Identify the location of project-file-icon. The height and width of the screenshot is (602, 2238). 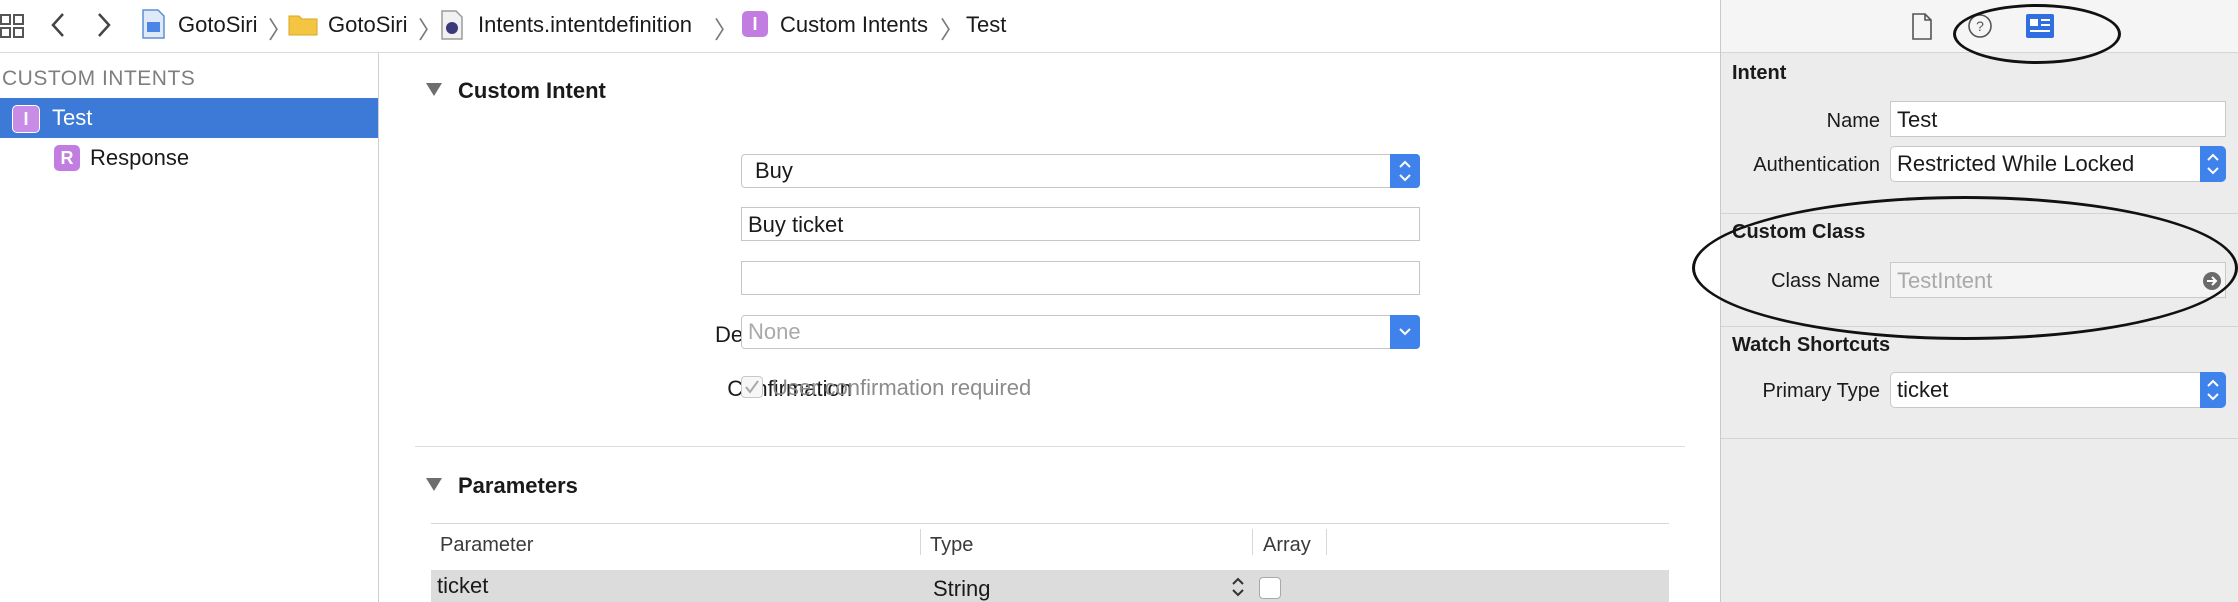
(153, 24).